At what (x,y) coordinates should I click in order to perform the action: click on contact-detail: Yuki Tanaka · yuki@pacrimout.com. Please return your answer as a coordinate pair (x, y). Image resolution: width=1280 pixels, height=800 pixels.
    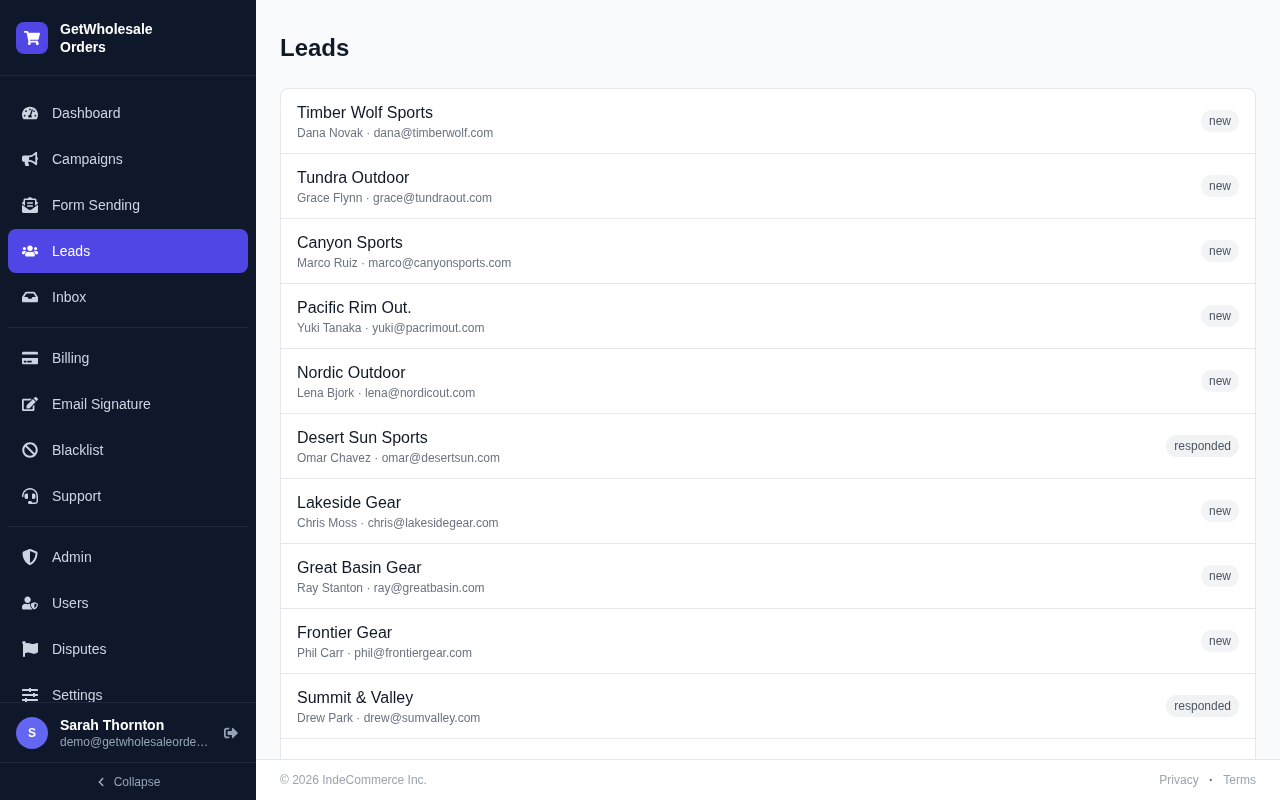
    Looking at the image, I should click on (391, 328).